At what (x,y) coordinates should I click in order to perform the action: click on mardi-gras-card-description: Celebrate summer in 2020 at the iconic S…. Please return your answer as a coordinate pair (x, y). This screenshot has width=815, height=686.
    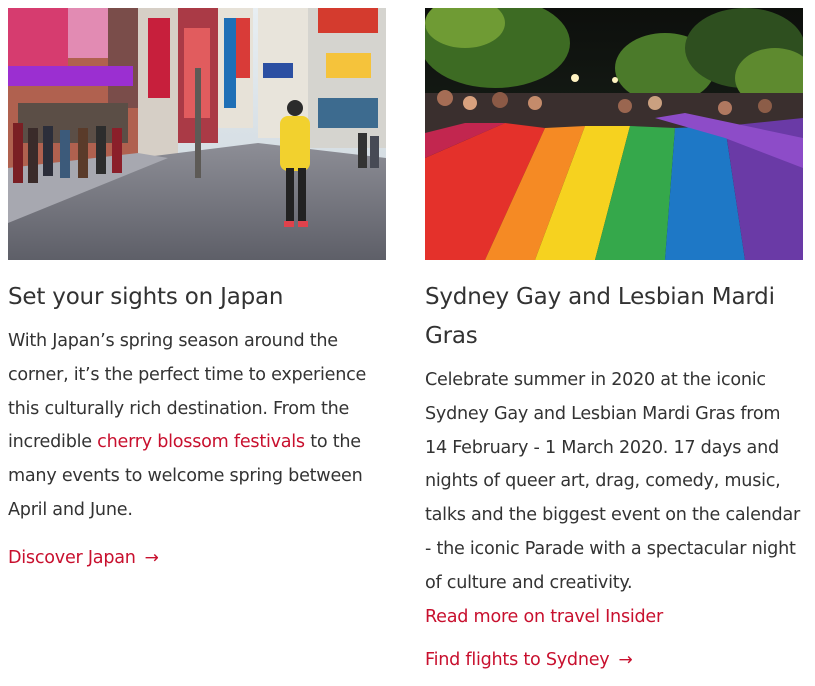
    Looking at the image, I should click on (612, 481).